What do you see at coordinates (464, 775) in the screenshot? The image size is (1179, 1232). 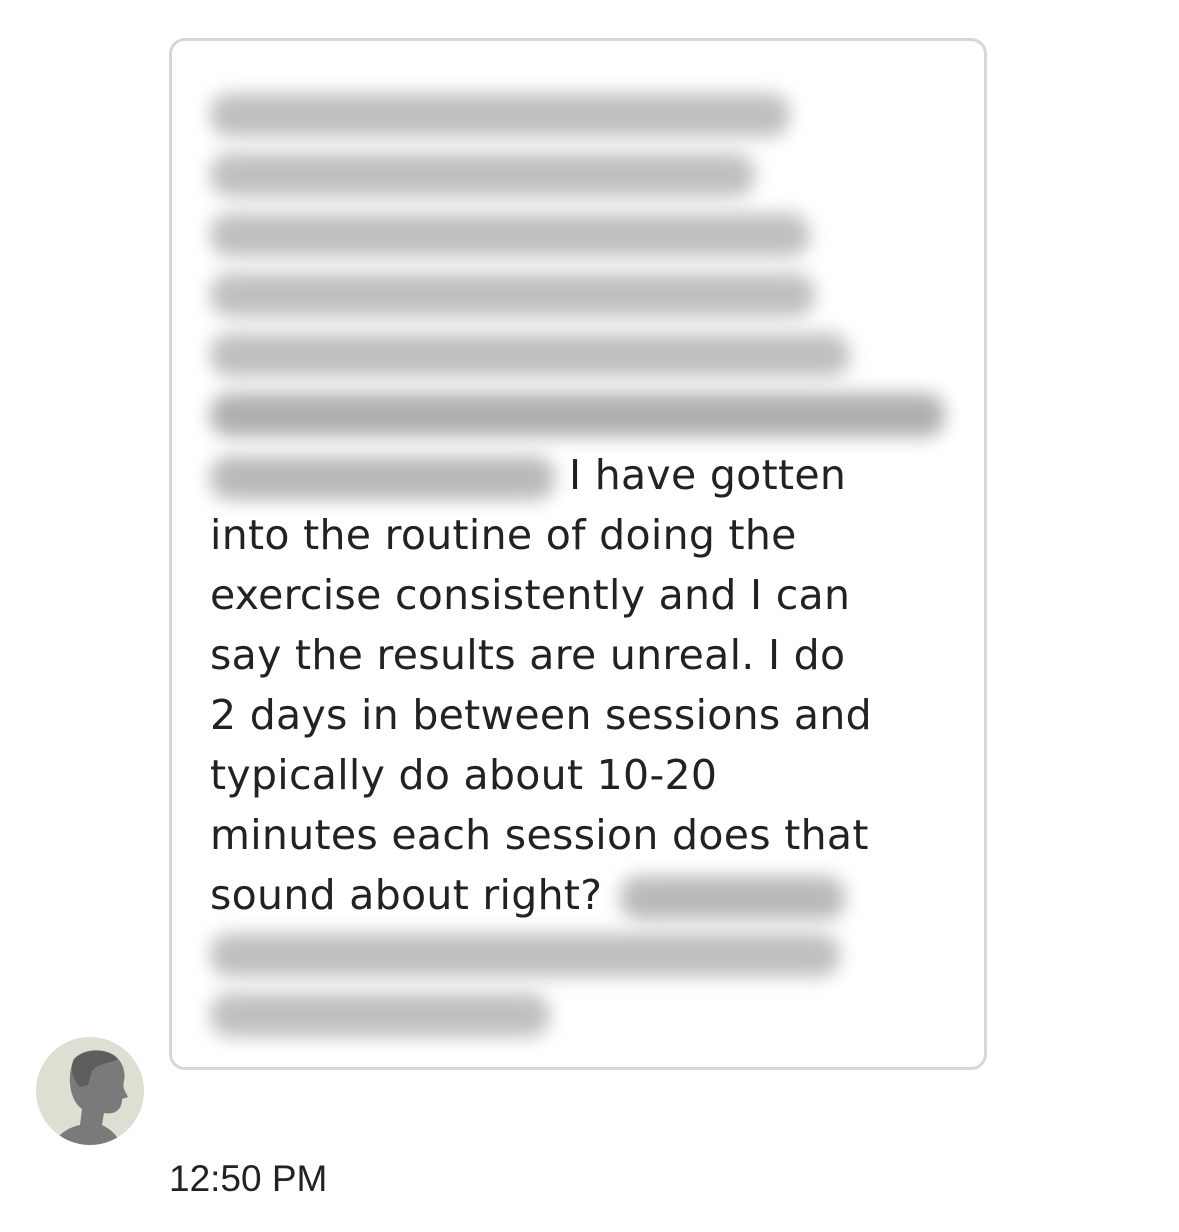 I see `message-line-6: typically do about 10-20` at bounding box center [464, 775].